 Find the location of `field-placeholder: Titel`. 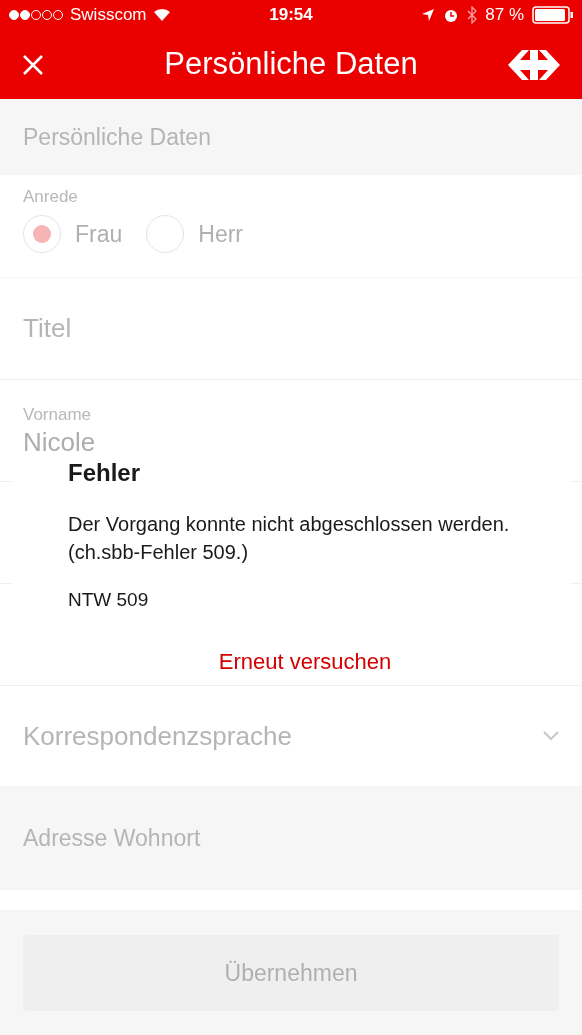

field-placeholder: Titel is located at coordinates (47, 328).